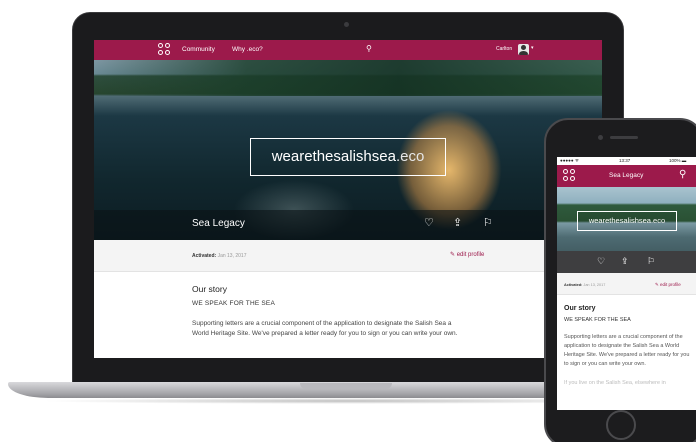  Describe the element at coordinates (198, 49) in the screenshot. I see `nav-link-community: Community` at that location.